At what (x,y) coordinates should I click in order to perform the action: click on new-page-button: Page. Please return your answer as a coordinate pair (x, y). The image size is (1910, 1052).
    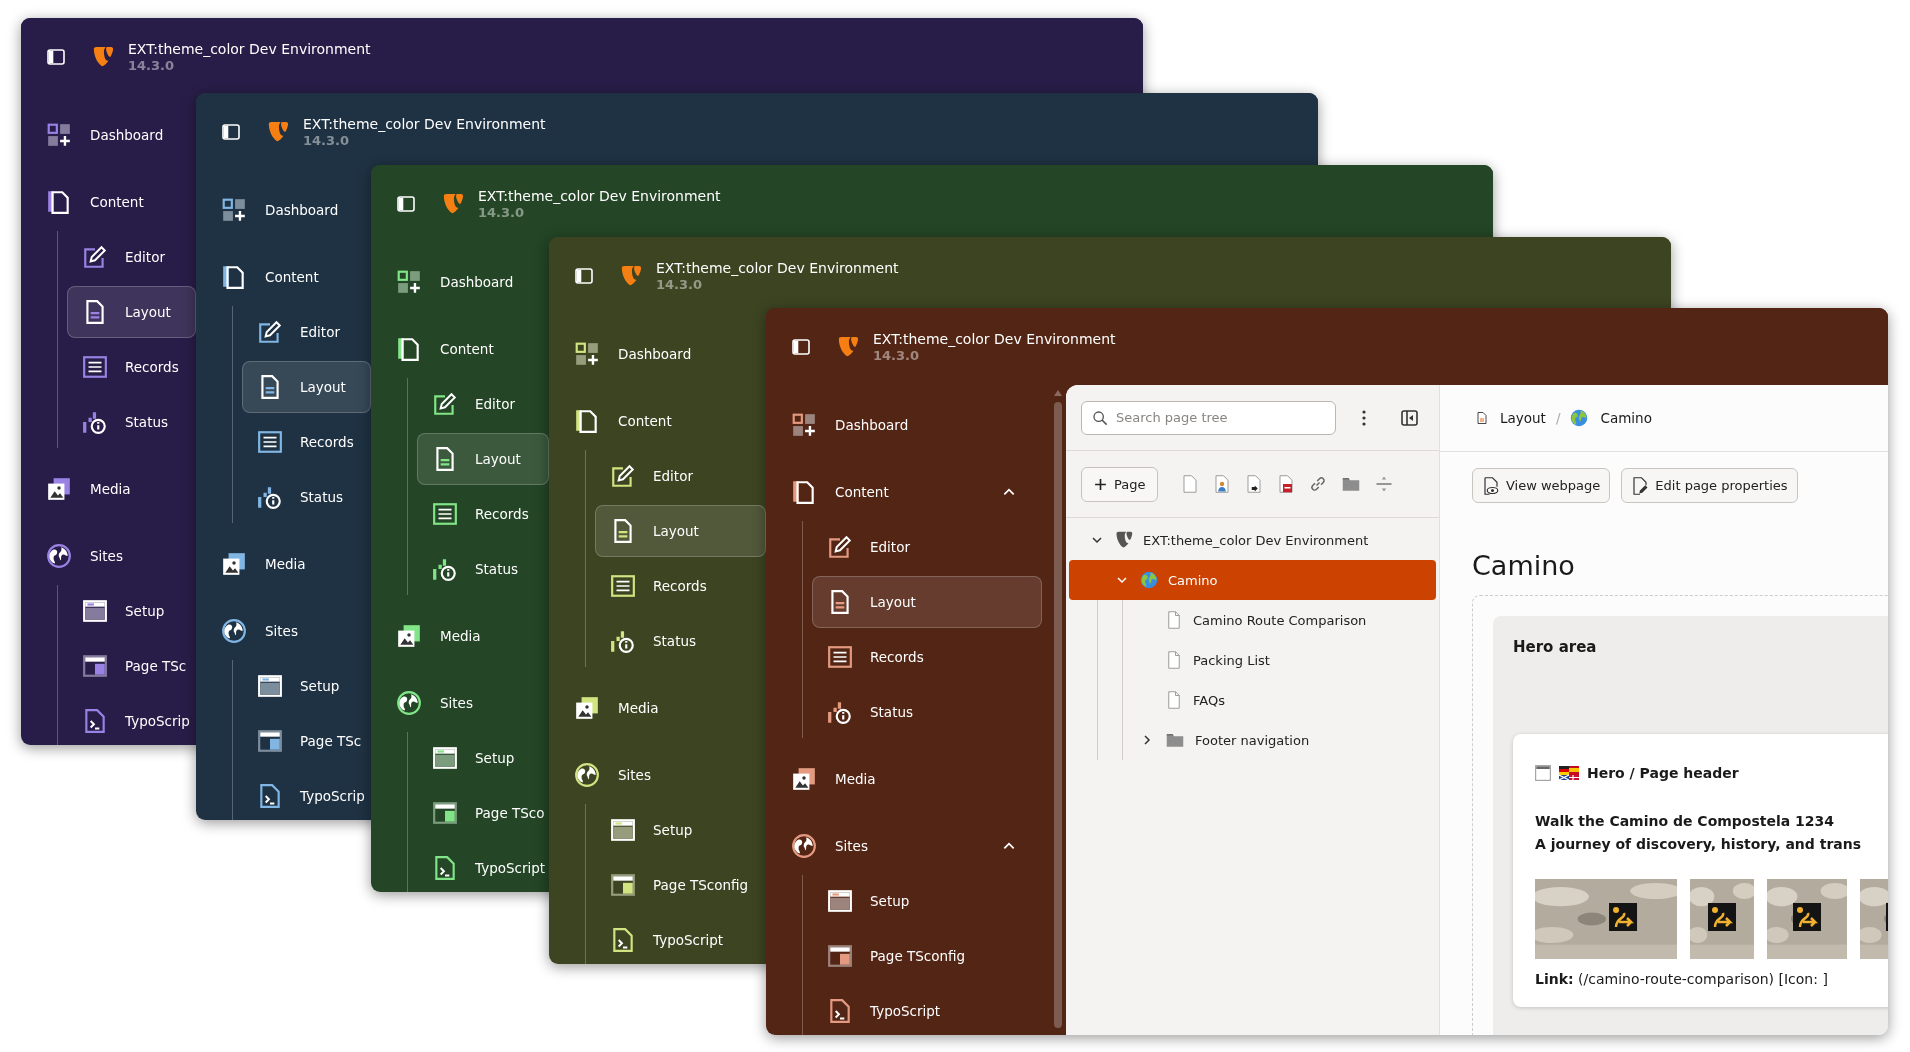
    Looking at the image, I should click on (1120, 484).